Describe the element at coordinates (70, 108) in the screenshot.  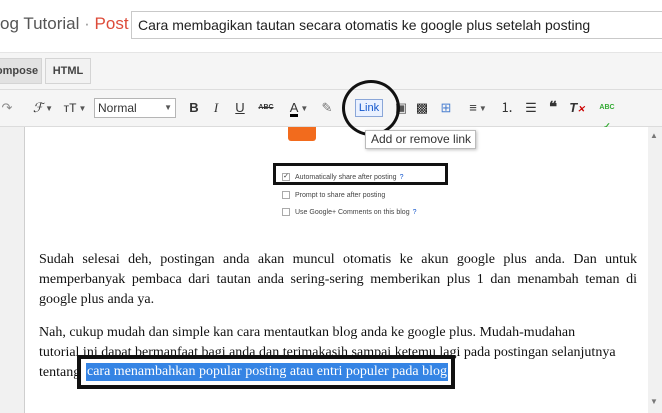
I see `font-size-icon: тT` at that location.